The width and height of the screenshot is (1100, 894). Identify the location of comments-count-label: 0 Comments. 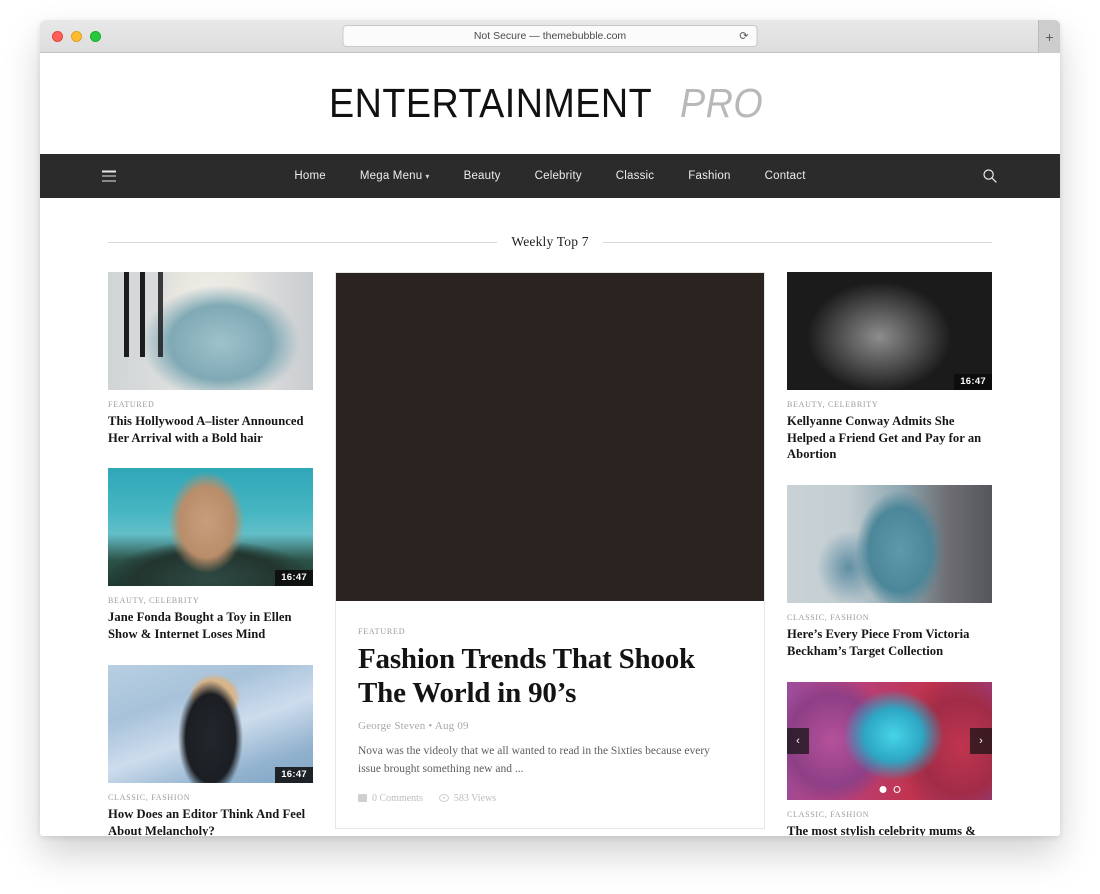
(397, 798).